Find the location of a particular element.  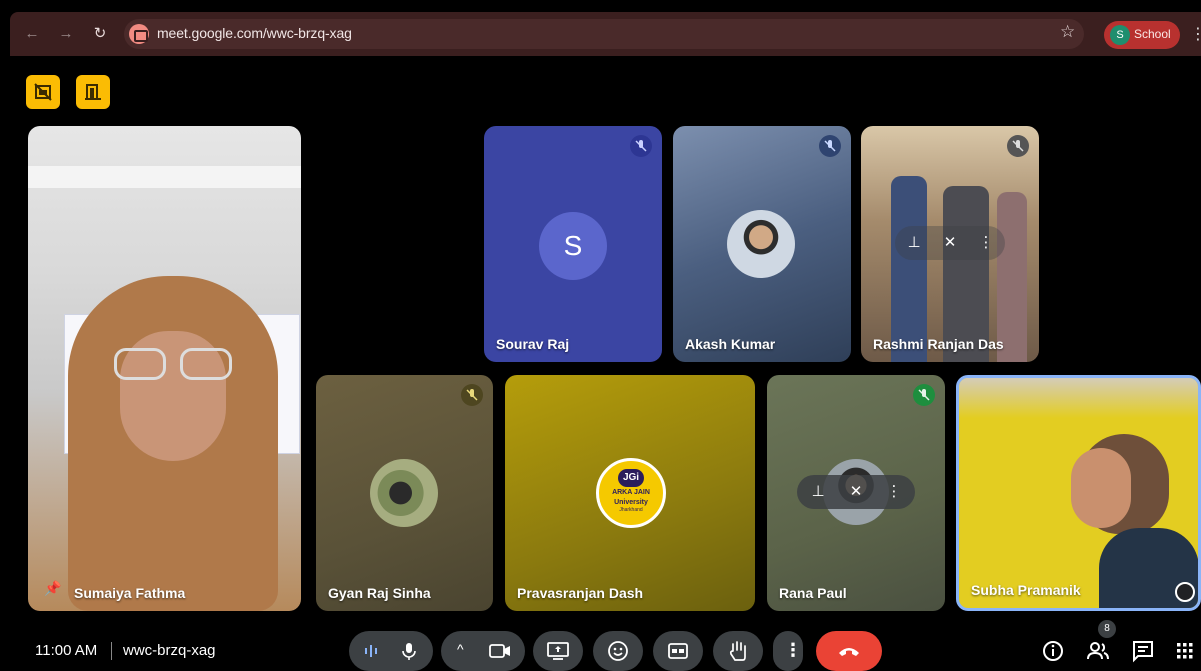

participant-tile-rashmi: ⊥ ✕ ⋮ Rashmi Ranjan Das is located at coordinates (950, 244).